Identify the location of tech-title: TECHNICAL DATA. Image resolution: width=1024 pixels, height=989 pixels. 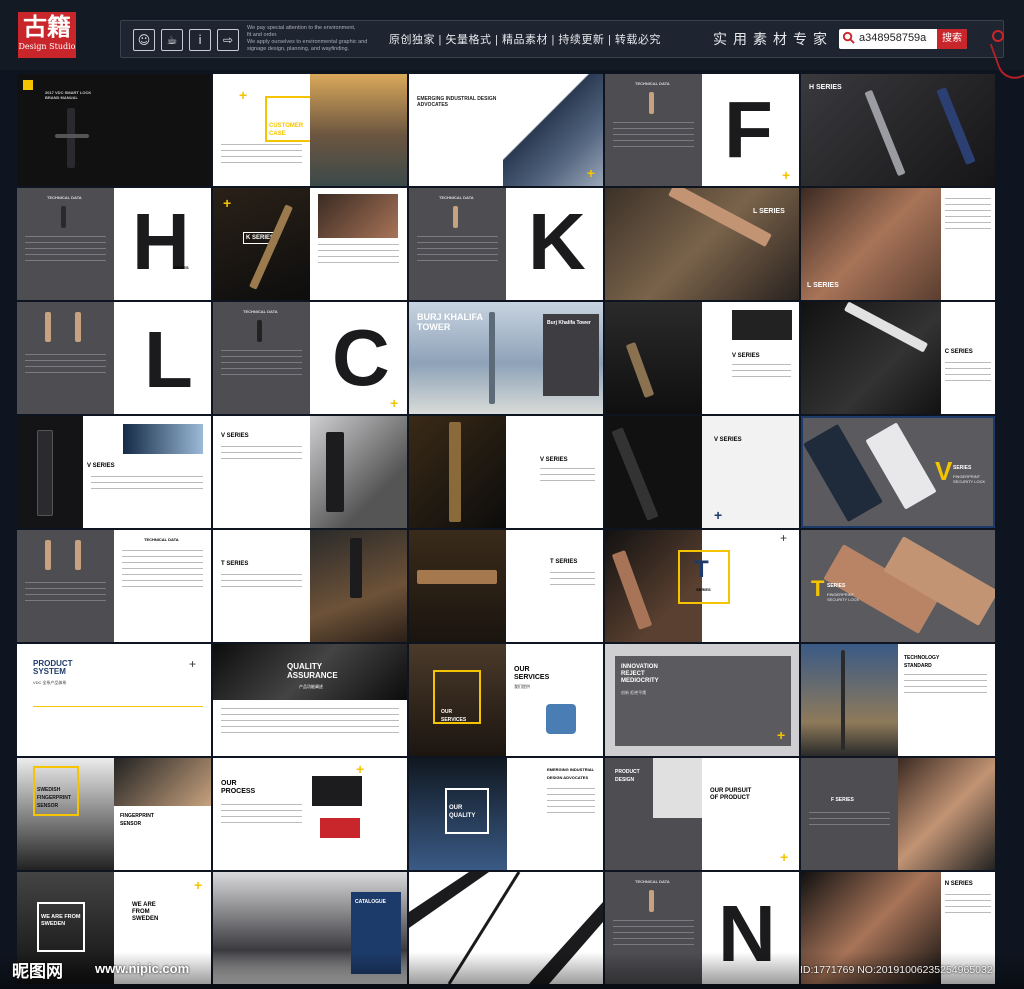
(260, 311).